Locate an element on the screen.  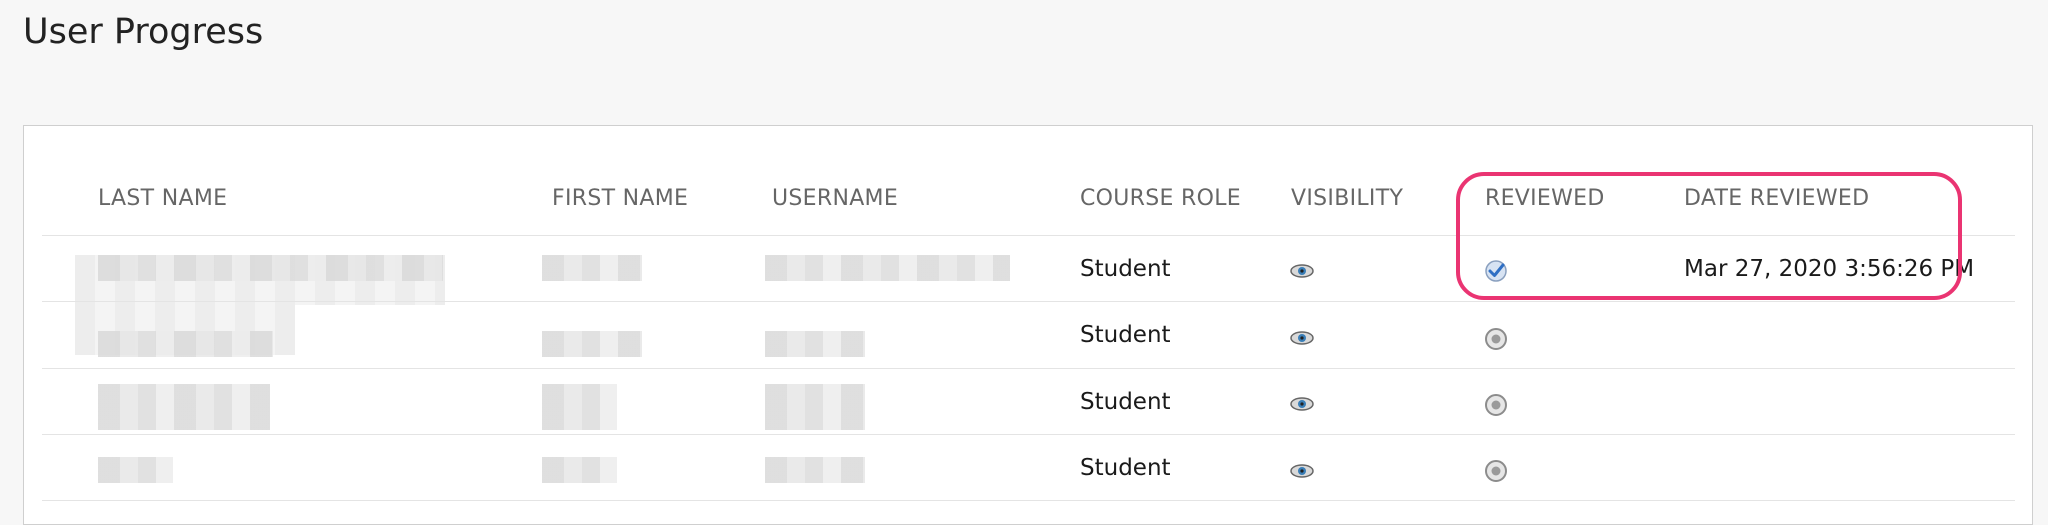
header-divider is located at coordinates (1028, 235).